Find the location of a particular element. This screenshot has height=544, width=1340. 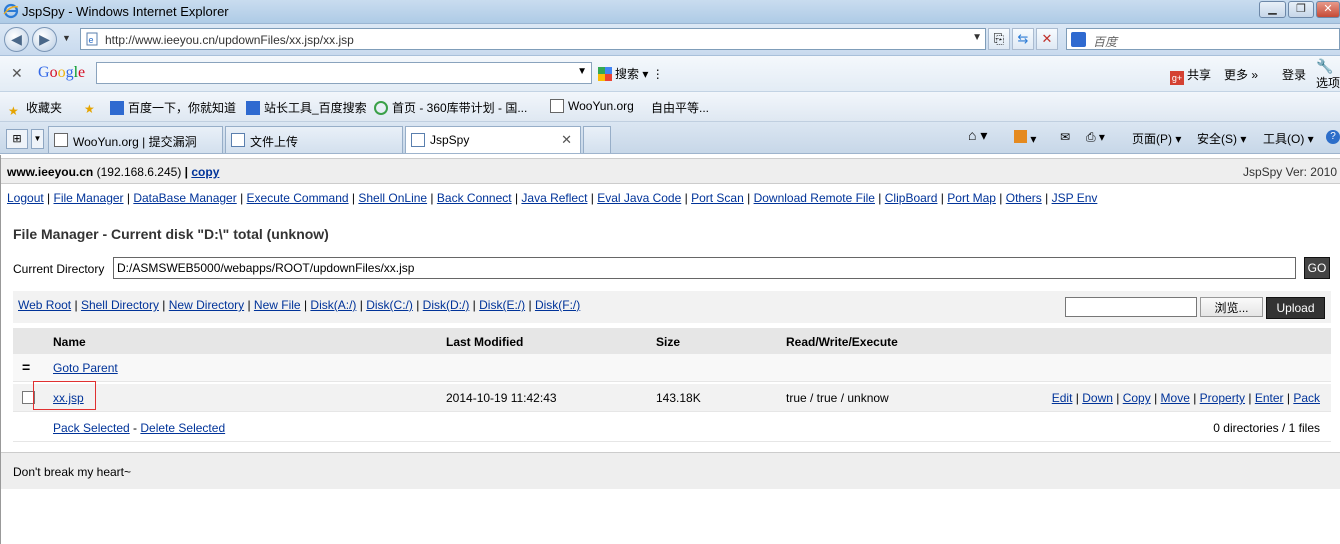

file-action-property: Property is located at coordinates (1222, 398).